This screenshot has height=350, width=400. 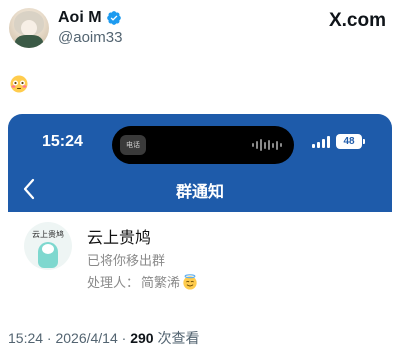 What do you see at coordinates (29, 28) in the screenshot?
I see `author-avatar` at bounding box center [29, 28].